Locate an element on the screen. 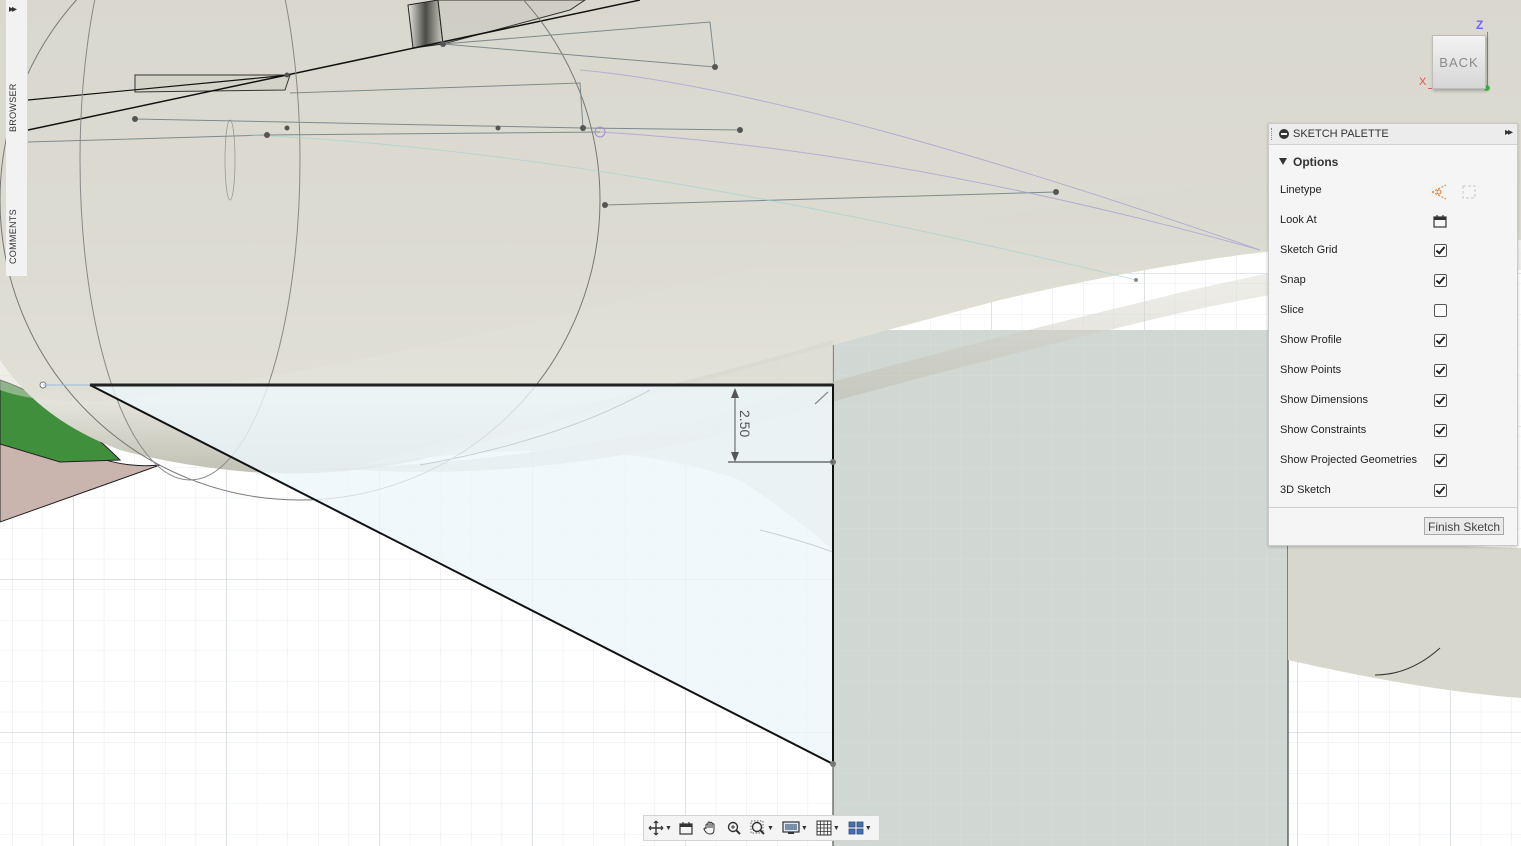  display-settings-tool: ▼ is located at coordinates (795, 828).